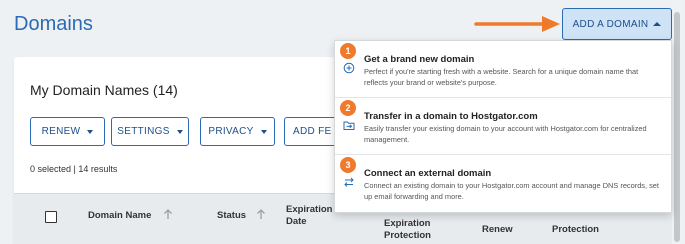 This screenshot has width=685, height=244. I want to click on renew-button: RENEW, so click(67, 131).